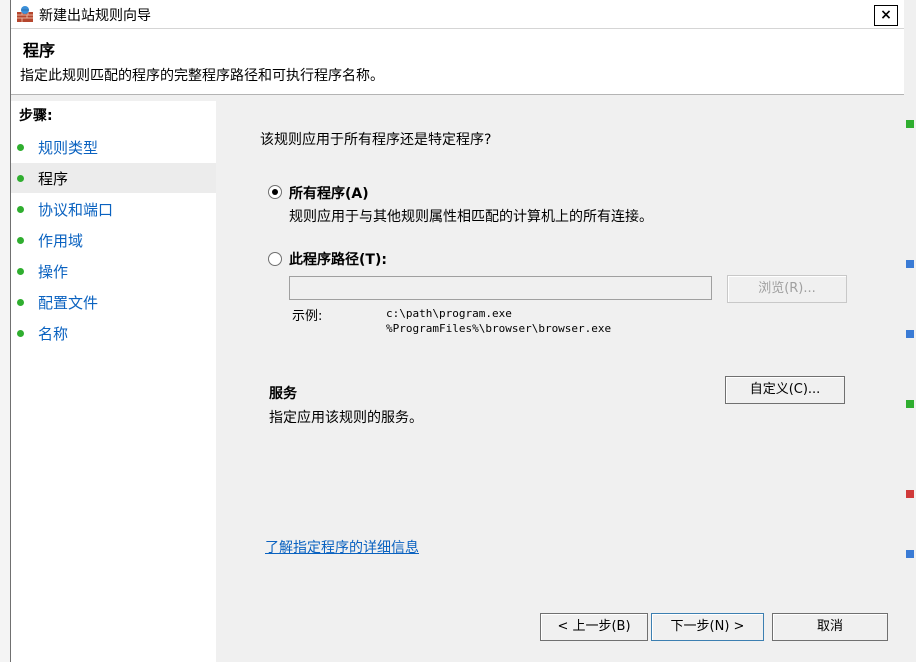 Image resolution: width=916 pixels, height=662 pixels. I want to click on step-program: 程序, so click(113, 178).